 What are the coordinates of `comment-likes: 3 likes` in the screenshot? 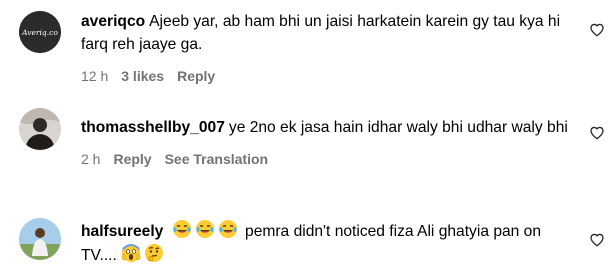 It's located at (142, 76).